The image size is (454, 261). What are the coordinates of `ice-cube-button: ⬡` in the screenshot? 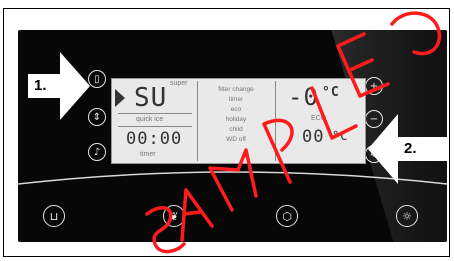 It's located at (287, 216).